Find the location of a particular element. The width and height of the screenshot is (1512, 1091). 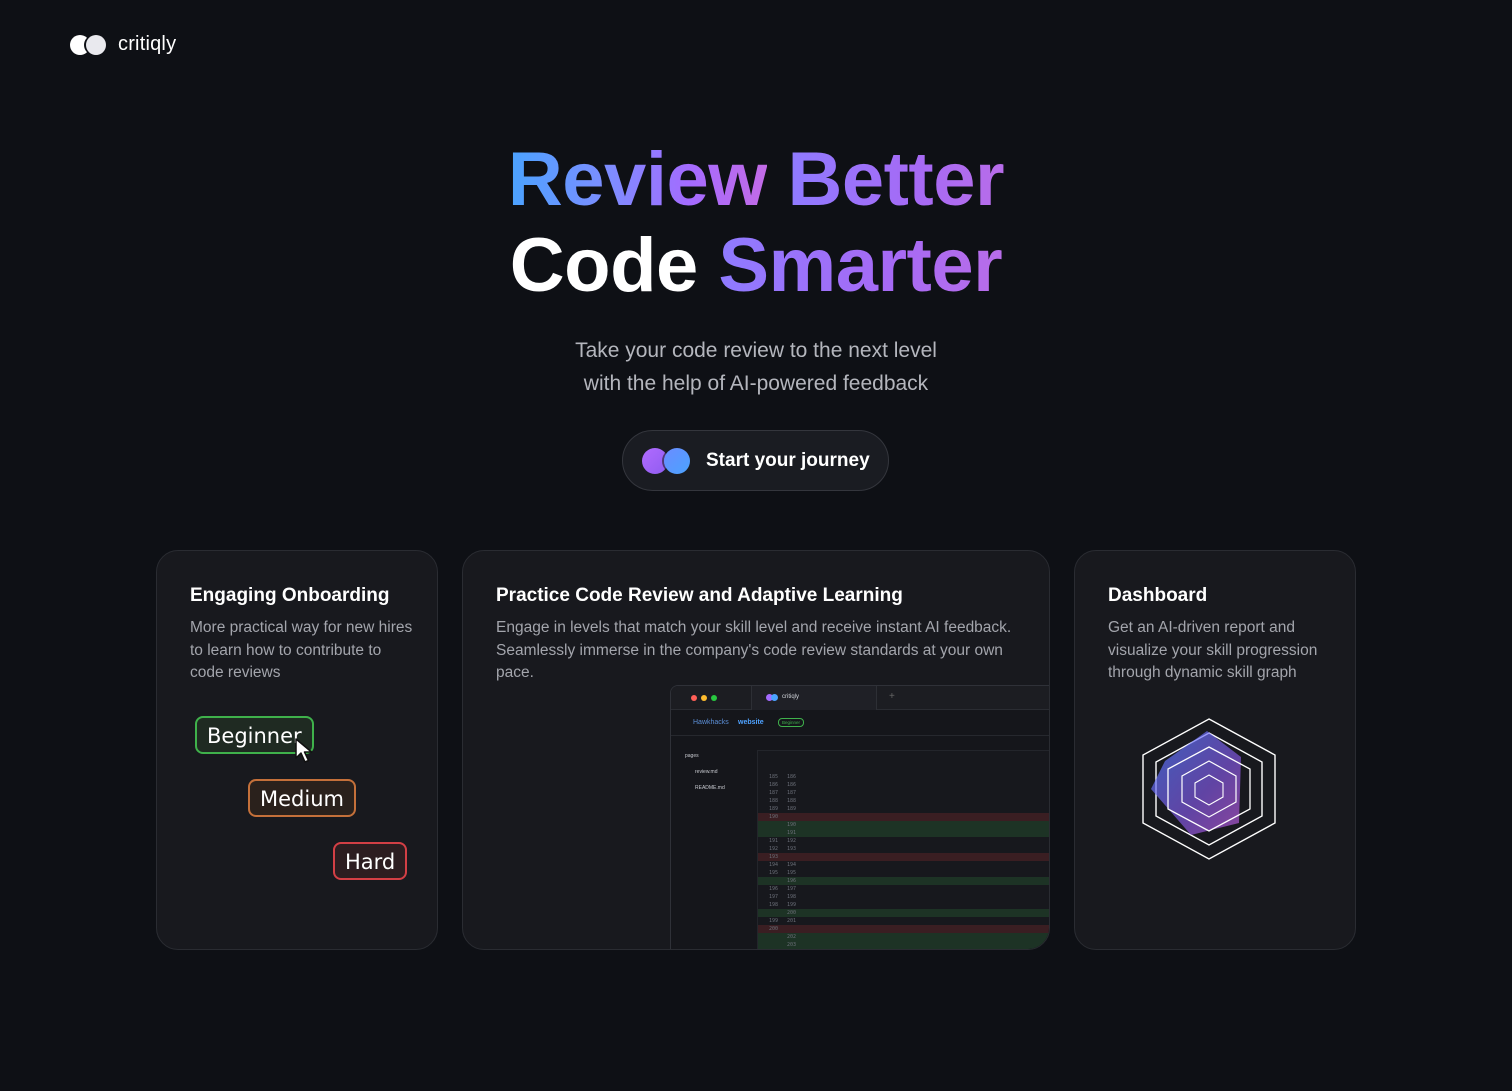

hero-subtitle-line2: with the help of AI-powered feedback is located at coordinates (756, 383).